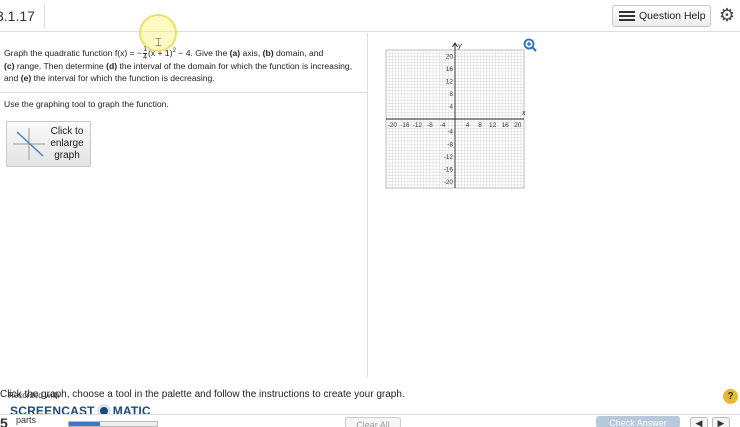 The image size is (740, 427). I want to click on y-tick-label: -20, so click(449, 182).